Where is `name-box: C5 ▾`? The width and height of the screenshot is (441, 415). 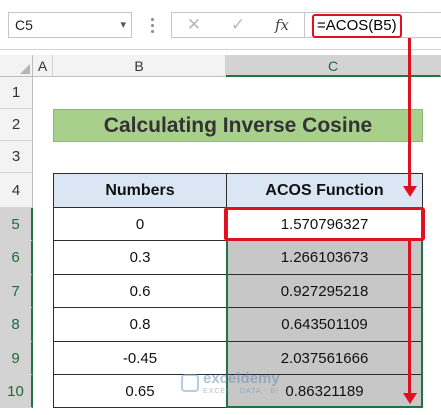 name-box: C5 ▾ is located at coordinates (70, 25).